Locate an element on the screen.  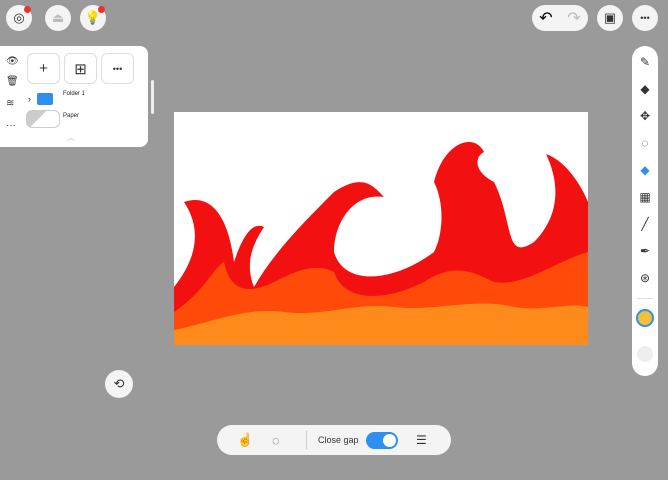
redo-button: ↷ is located at coordinates (573, 18).